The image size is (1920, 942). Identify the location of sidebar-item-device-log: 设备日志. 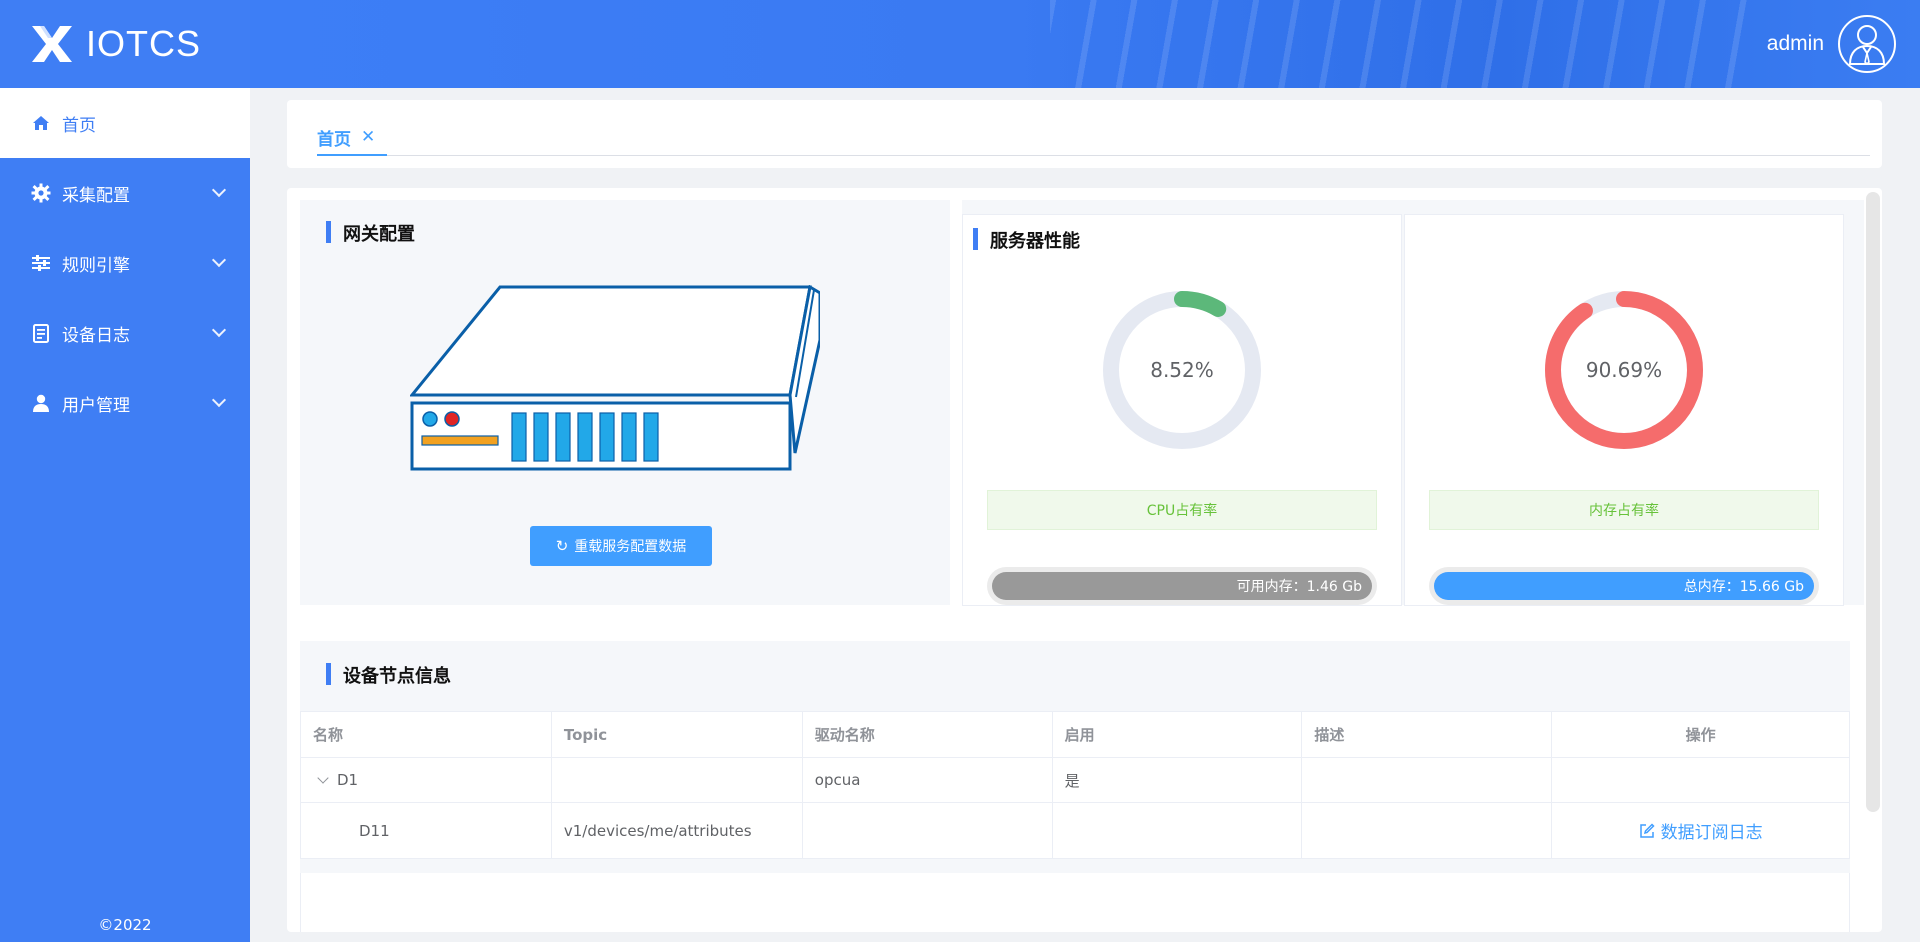
(125, 333).